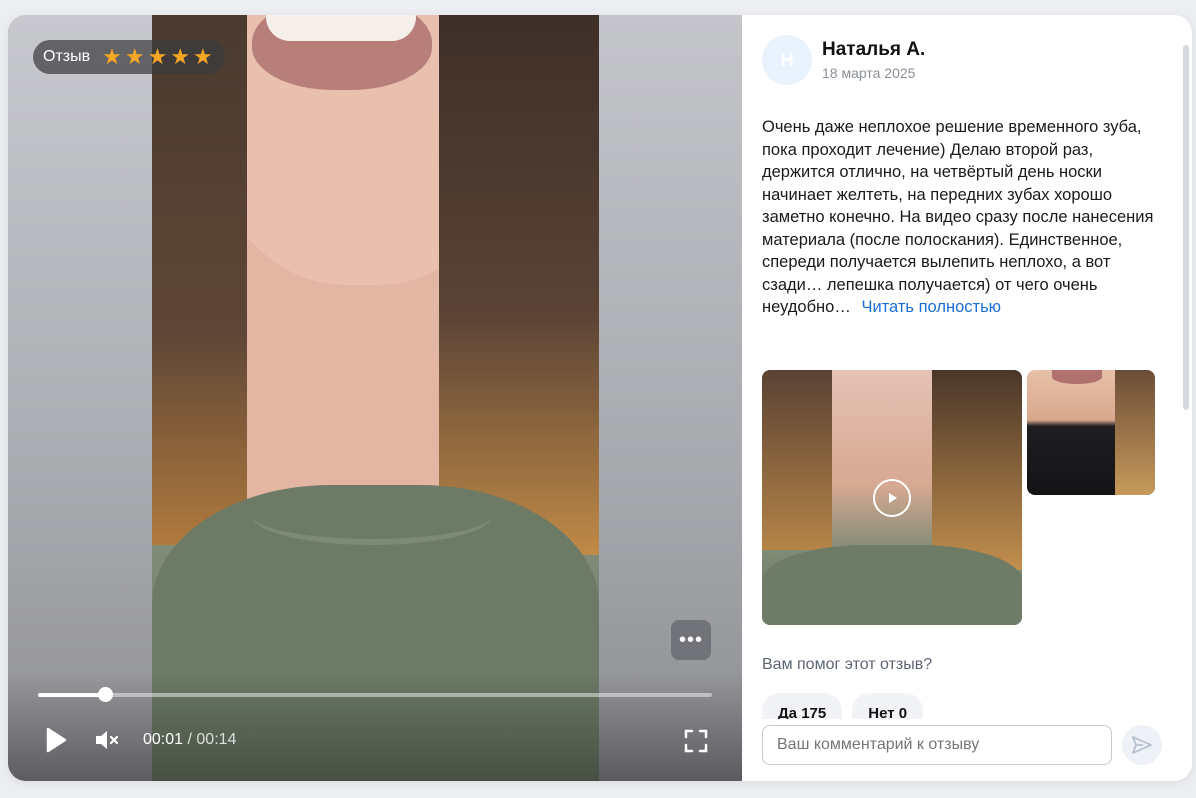 Image resolution: width=1196 pixels, height=798 pixels. Describe the element at coordinates (67, 56) in the screenshot. I see `rating-badge-label: Отзыв` at that location.